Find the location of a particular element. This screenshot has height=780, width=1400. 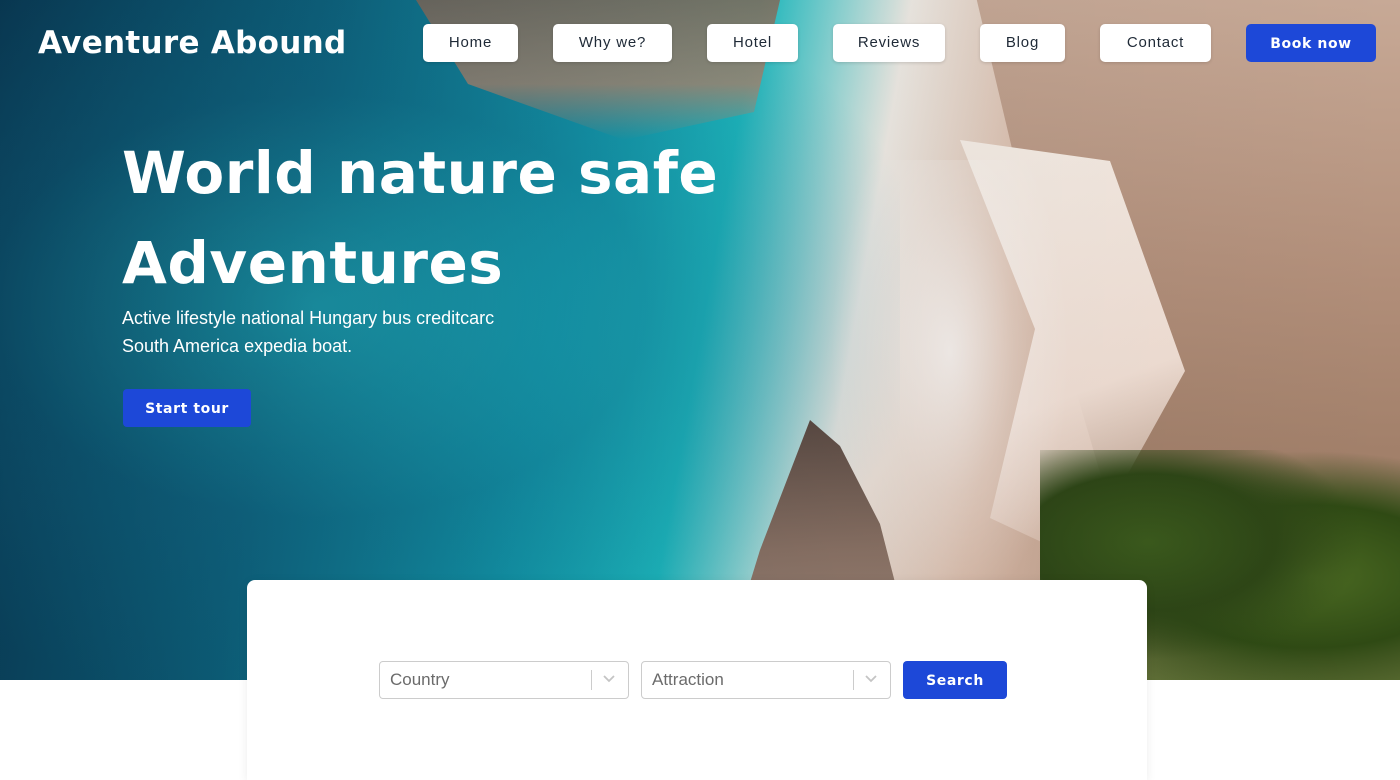

nav-blog: Blog is located at coordinates (1022, 43).